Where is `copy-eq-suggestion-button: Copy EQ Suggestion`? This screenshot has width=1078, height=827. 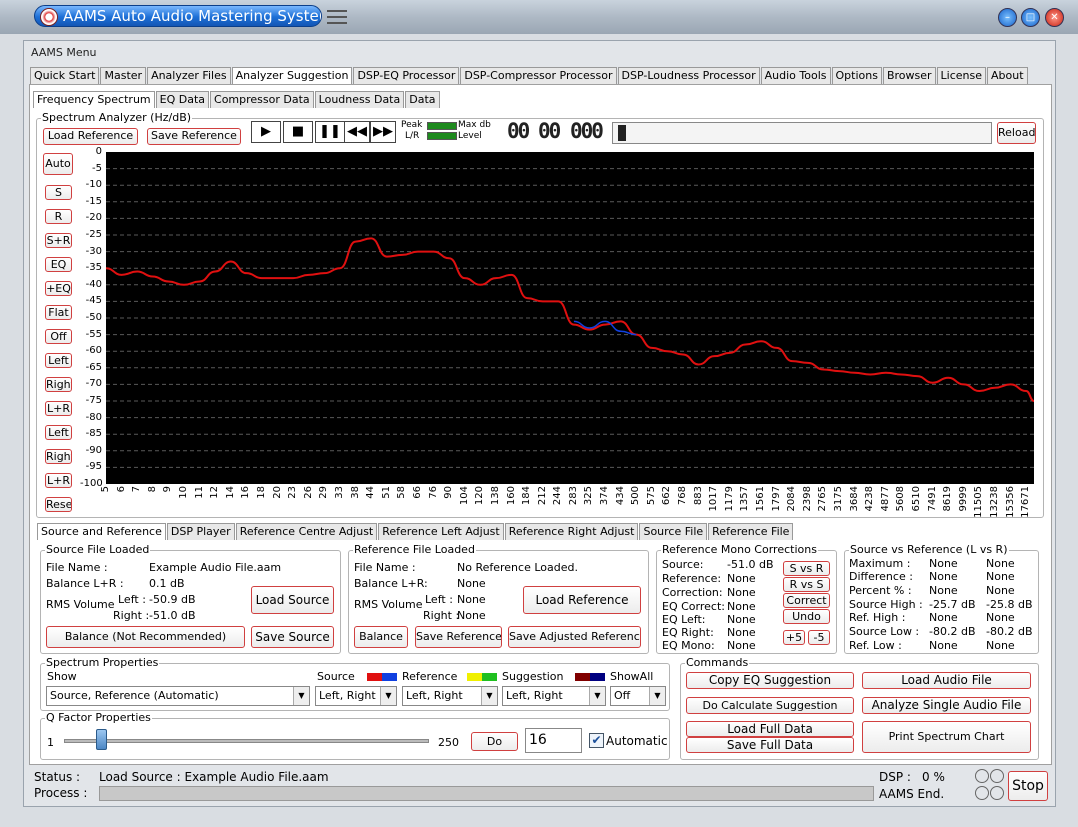
copy-eq-suggestion-button: Copy EQ Suggestion is located at coordinates (770, 680).